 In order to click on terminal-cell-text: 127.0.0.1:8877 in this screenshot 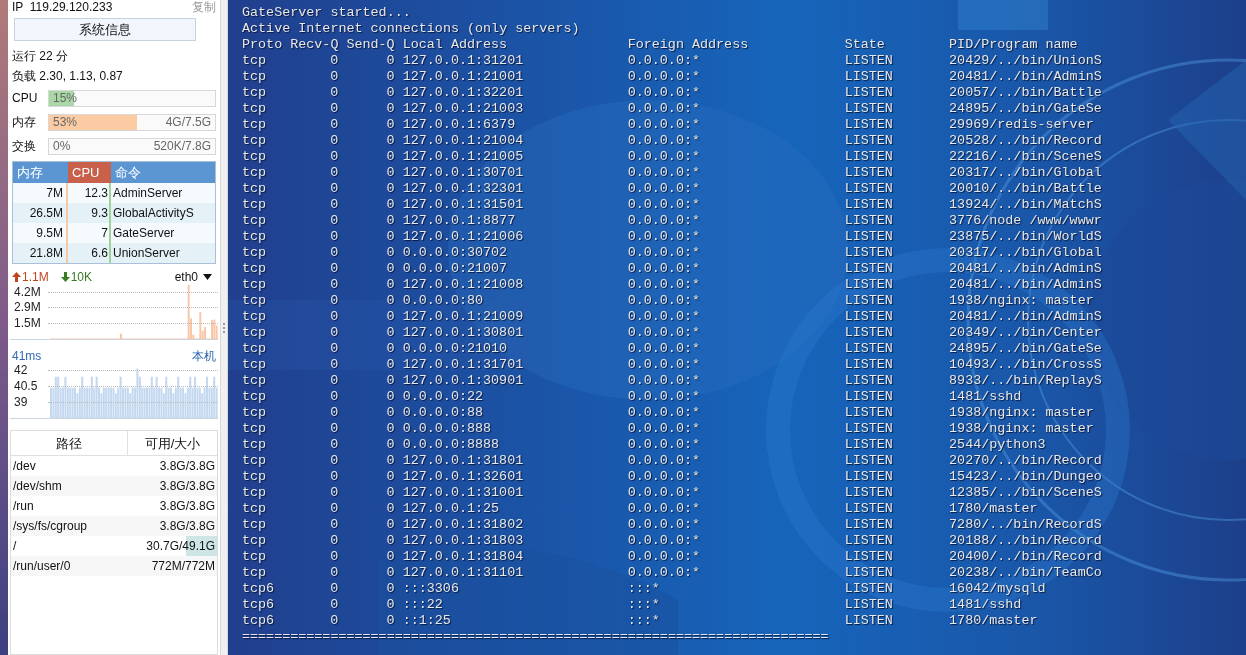, I will do `click(459, 221)`.